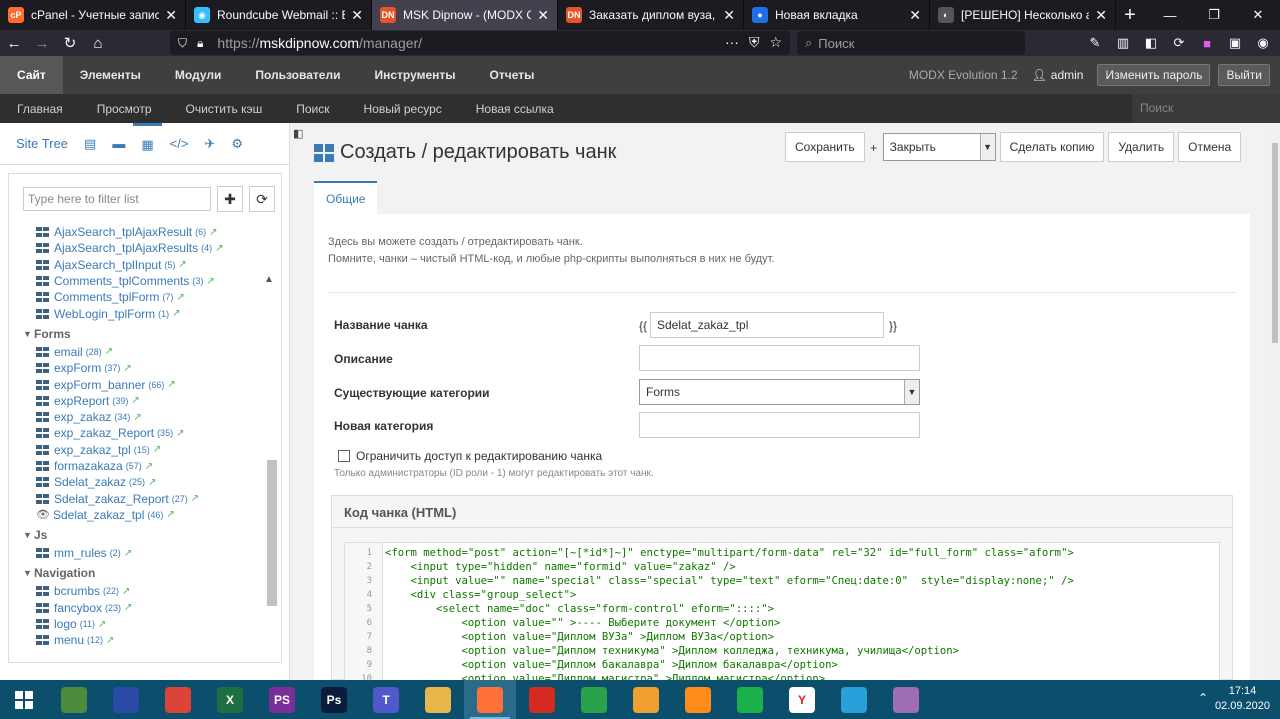 The image size is (1280, 719). I want to click on tree-item: AjaxSearch_tplInput (5) ↗, so click(137, 265).